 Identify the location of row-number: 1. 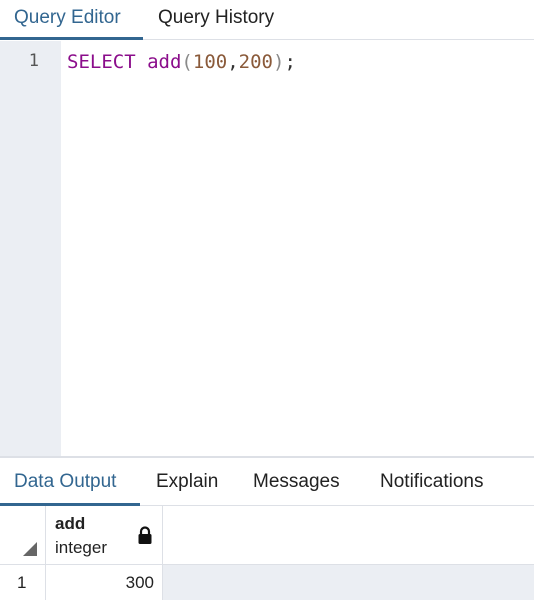
(23, 582).